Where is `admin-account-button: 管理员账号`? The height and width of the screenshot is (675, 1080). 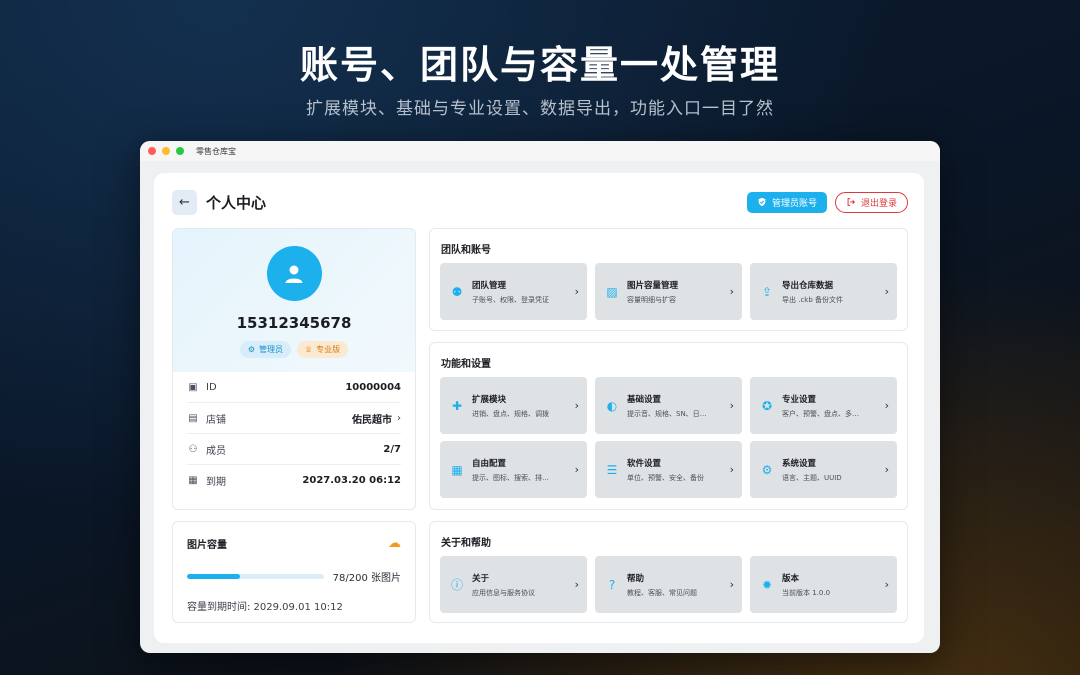 admin-account-button: 管理员账号 is located at coordinates (786, 202).